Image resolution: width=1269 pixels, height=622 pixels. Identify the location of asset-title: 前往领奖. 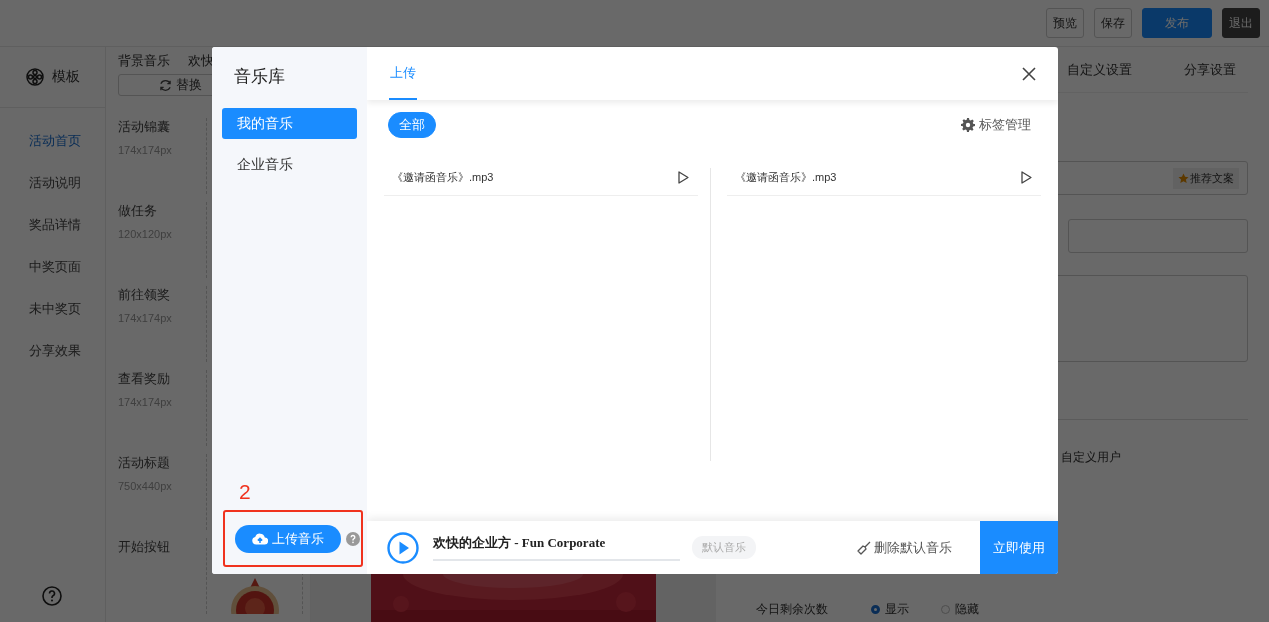
(144, 295).